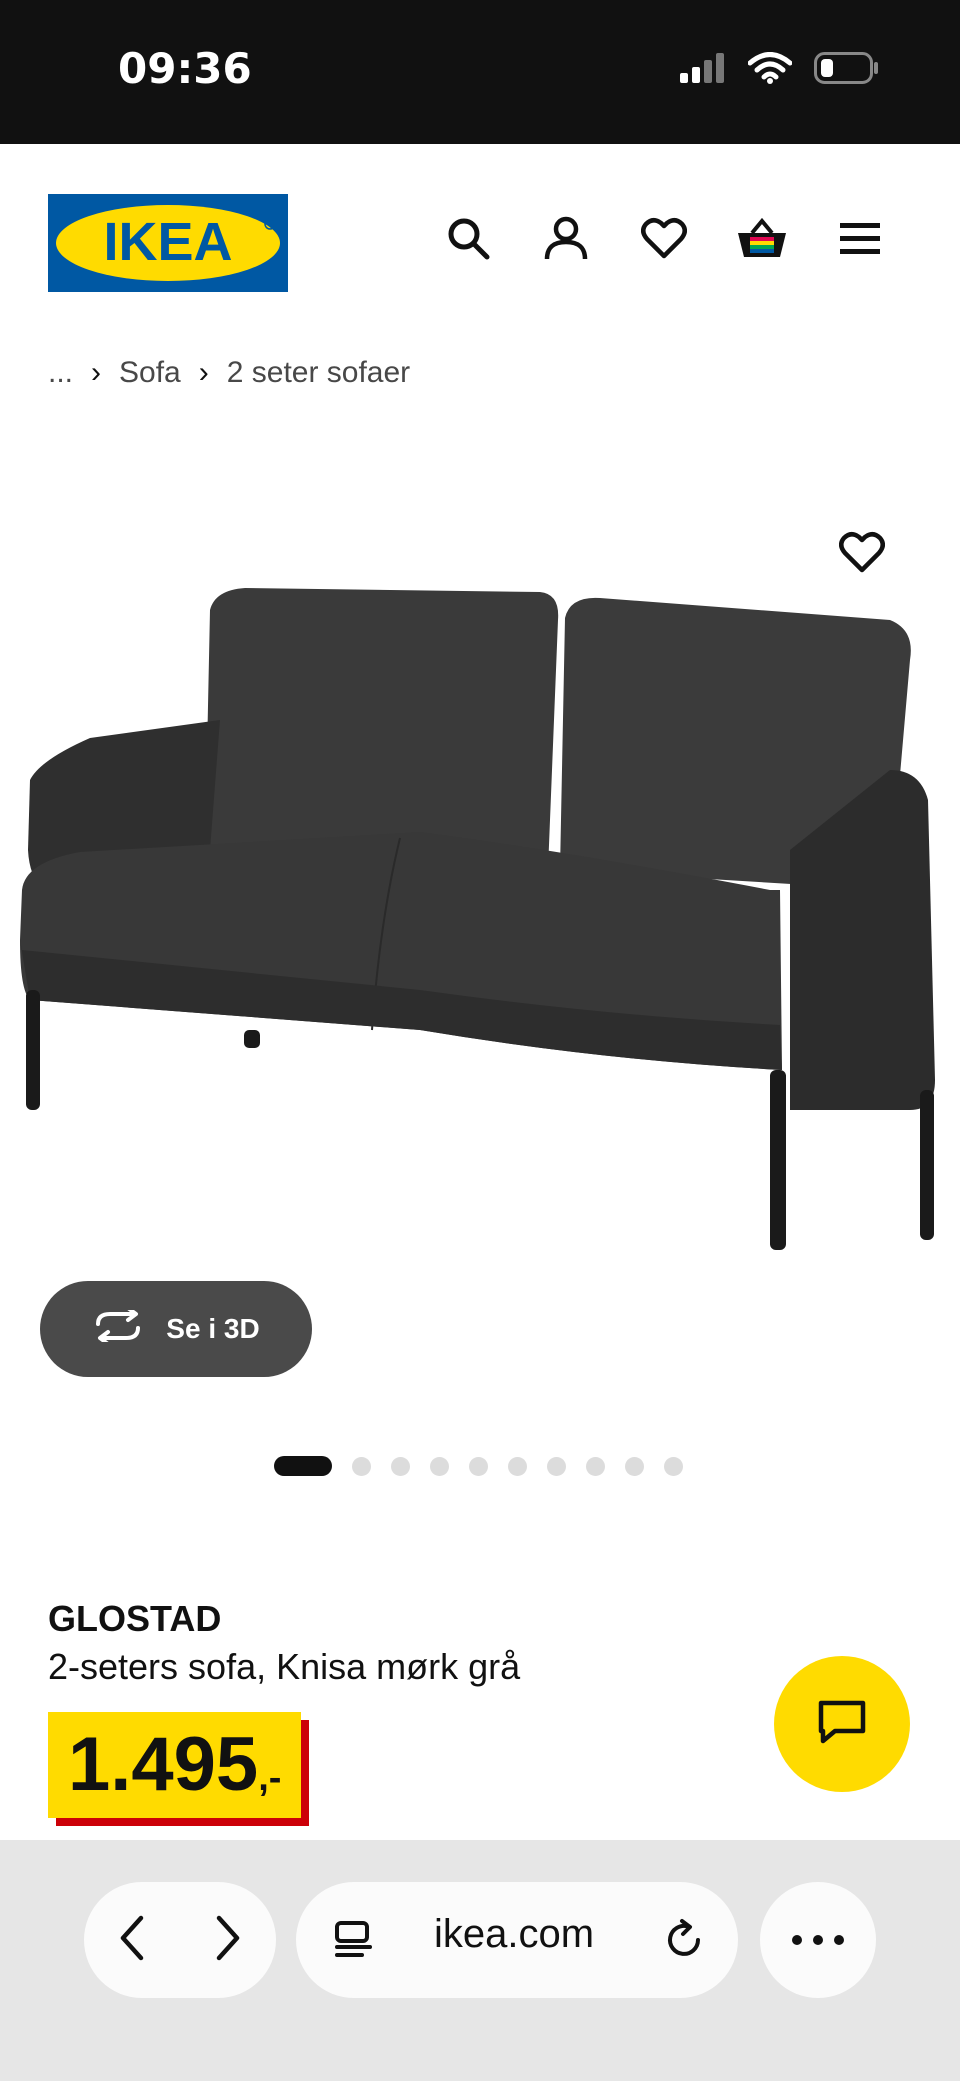  I want to click on view-3d-label: Se i 3D, so click(213, 1328).